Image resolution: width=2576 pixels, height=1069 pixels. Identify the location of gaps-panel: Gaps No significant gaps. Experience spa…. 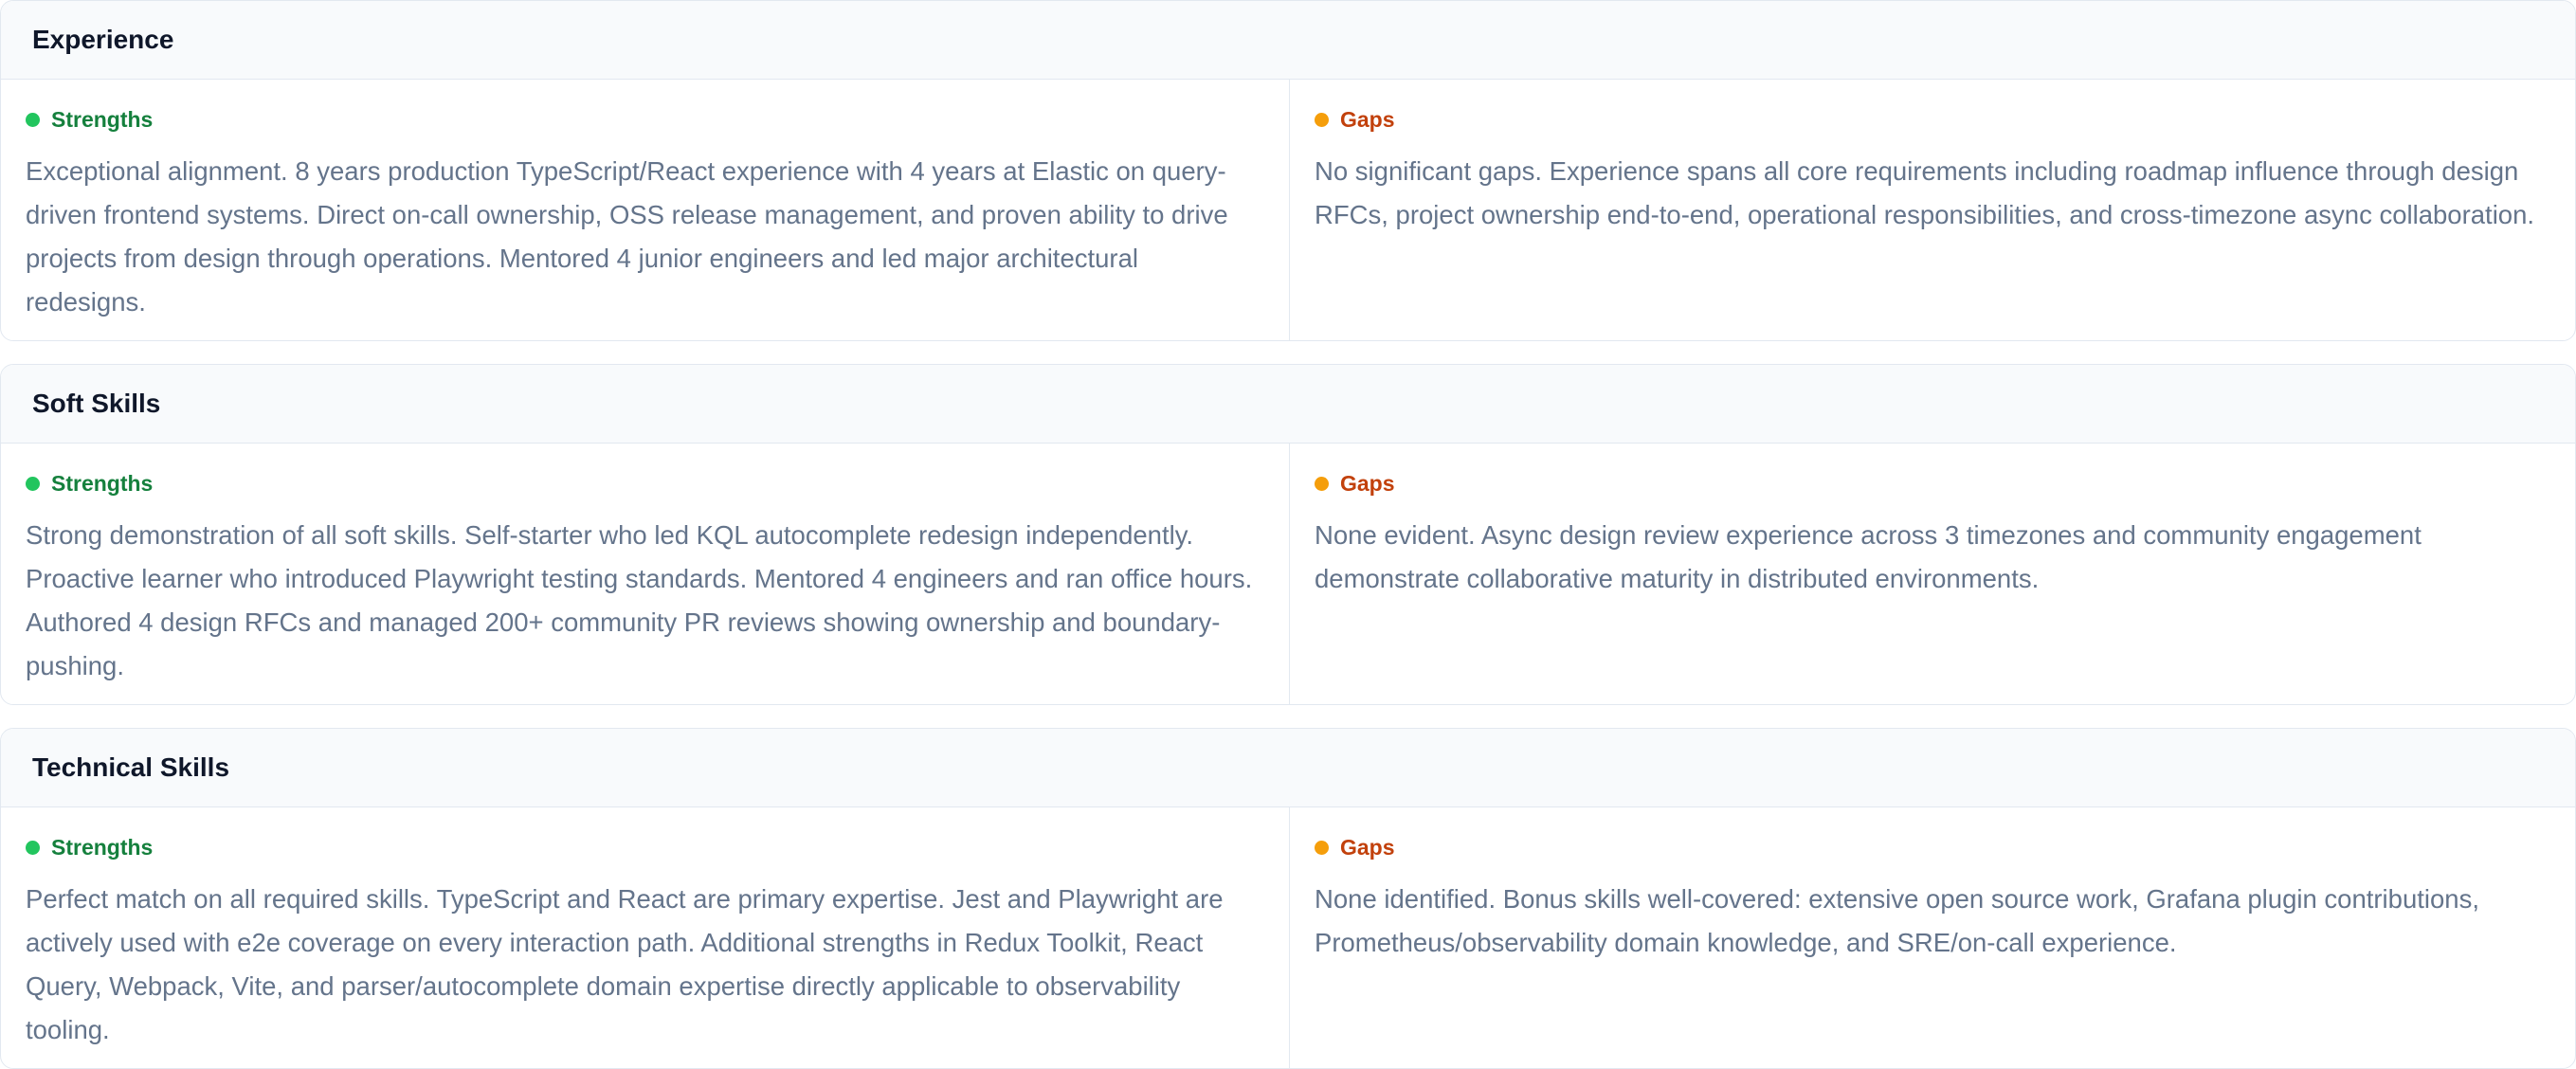
(1932, 210).